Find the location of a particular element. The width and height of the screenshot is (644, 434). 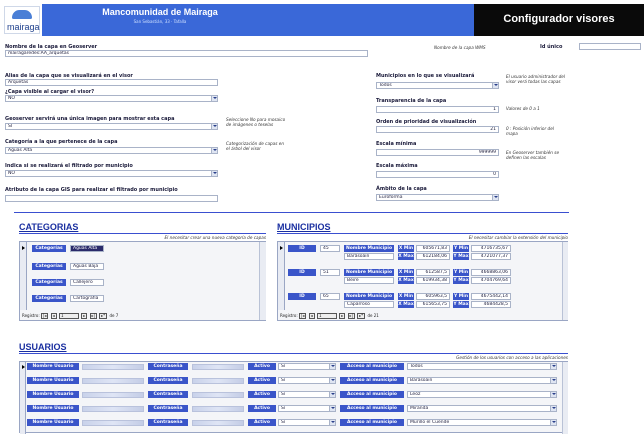

xmax-col-label: X Max is located at coordinates (406, 304).